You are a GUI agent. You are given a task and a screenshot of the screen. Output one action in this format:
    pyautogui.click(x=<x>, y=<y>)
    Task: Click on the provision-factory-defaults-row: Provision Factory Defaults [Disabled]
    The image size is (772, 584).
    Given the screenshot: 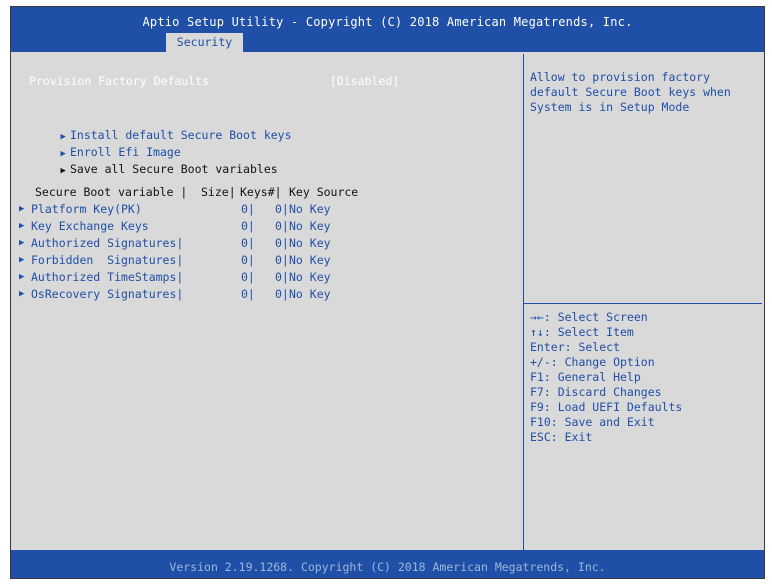 What is the action you would take?
    pyautogui.click(x=209, y=81)
    